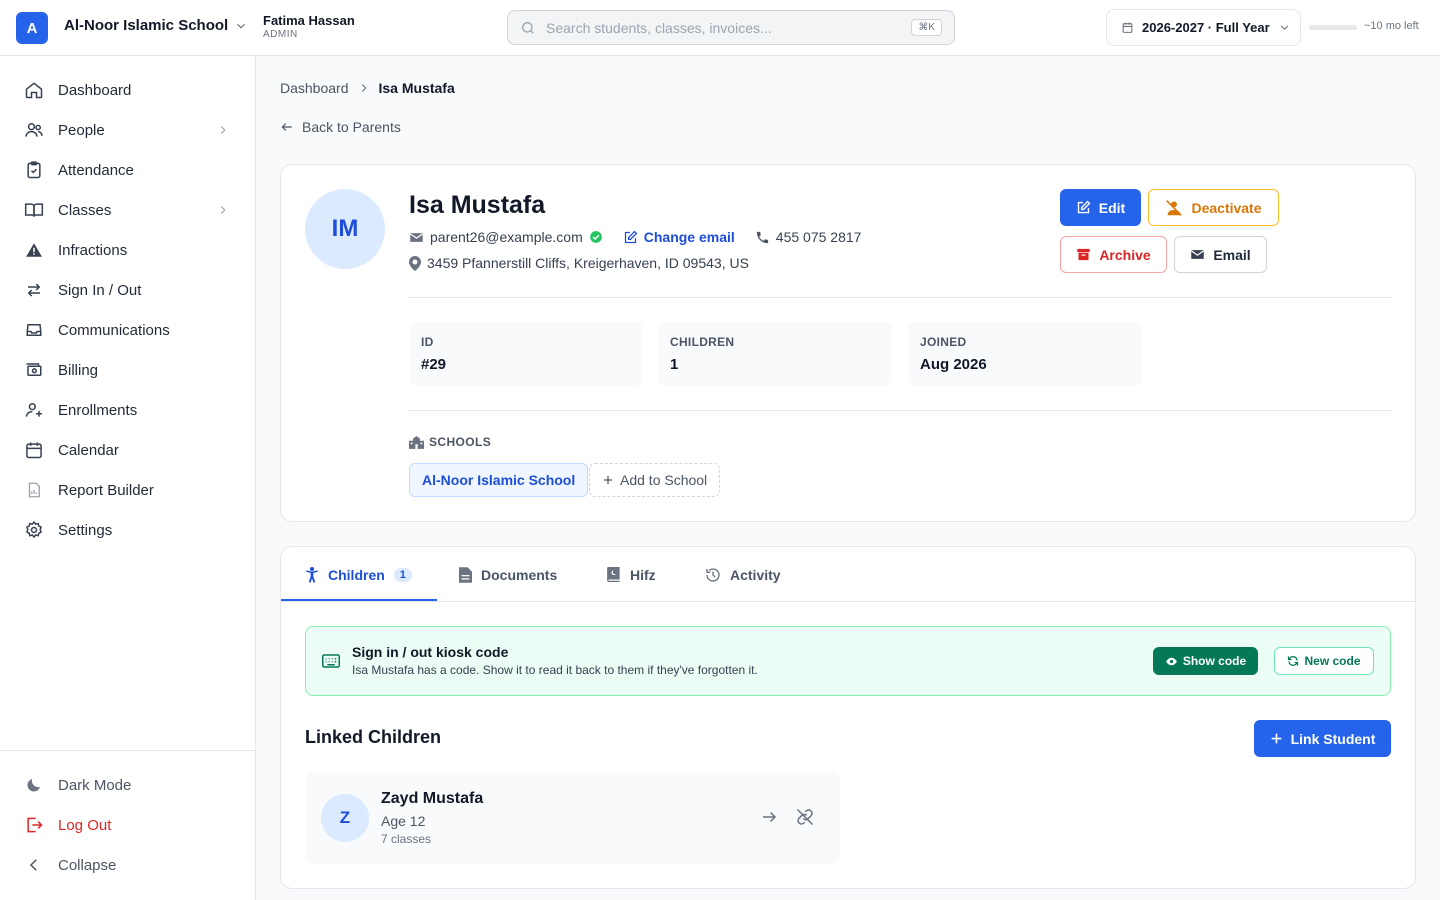 The image size is (1440, 900). What do you see at coordinates (415, 263) in the screenshot?
I see `map-pin-icon` at bounding box center [415, 263].